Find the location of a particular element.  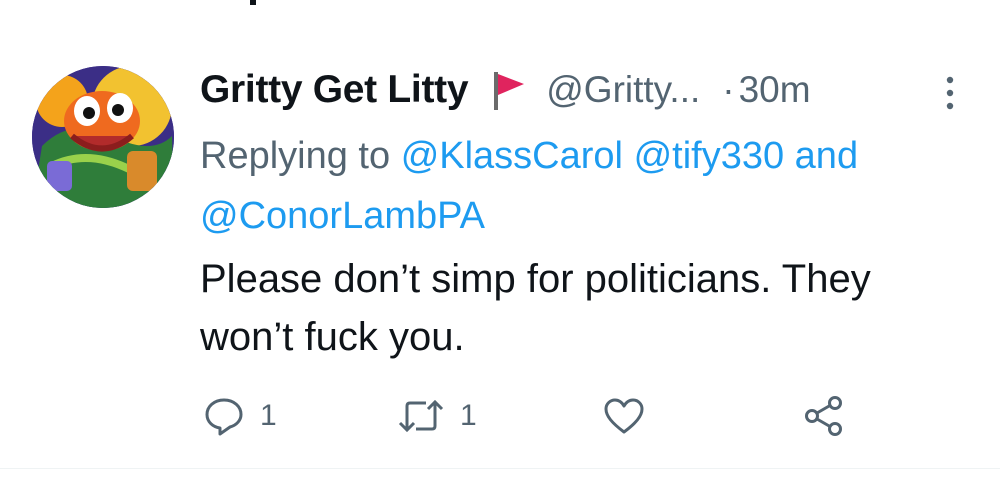

and-label: and is located at coordinates (826, 156).